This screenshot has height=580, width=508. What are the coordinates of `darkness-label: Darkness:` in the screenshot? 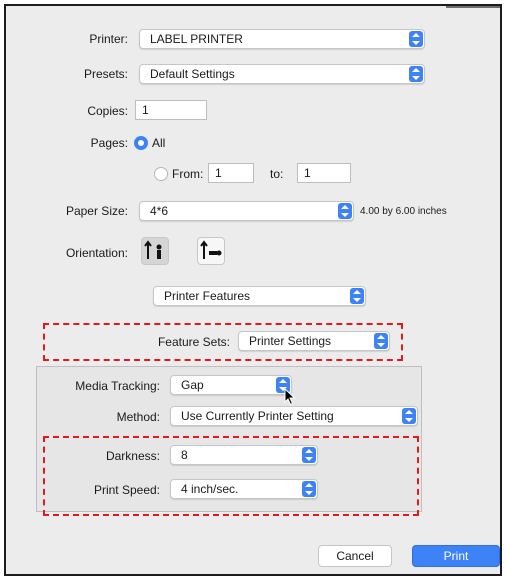 It's located at (132, 456).